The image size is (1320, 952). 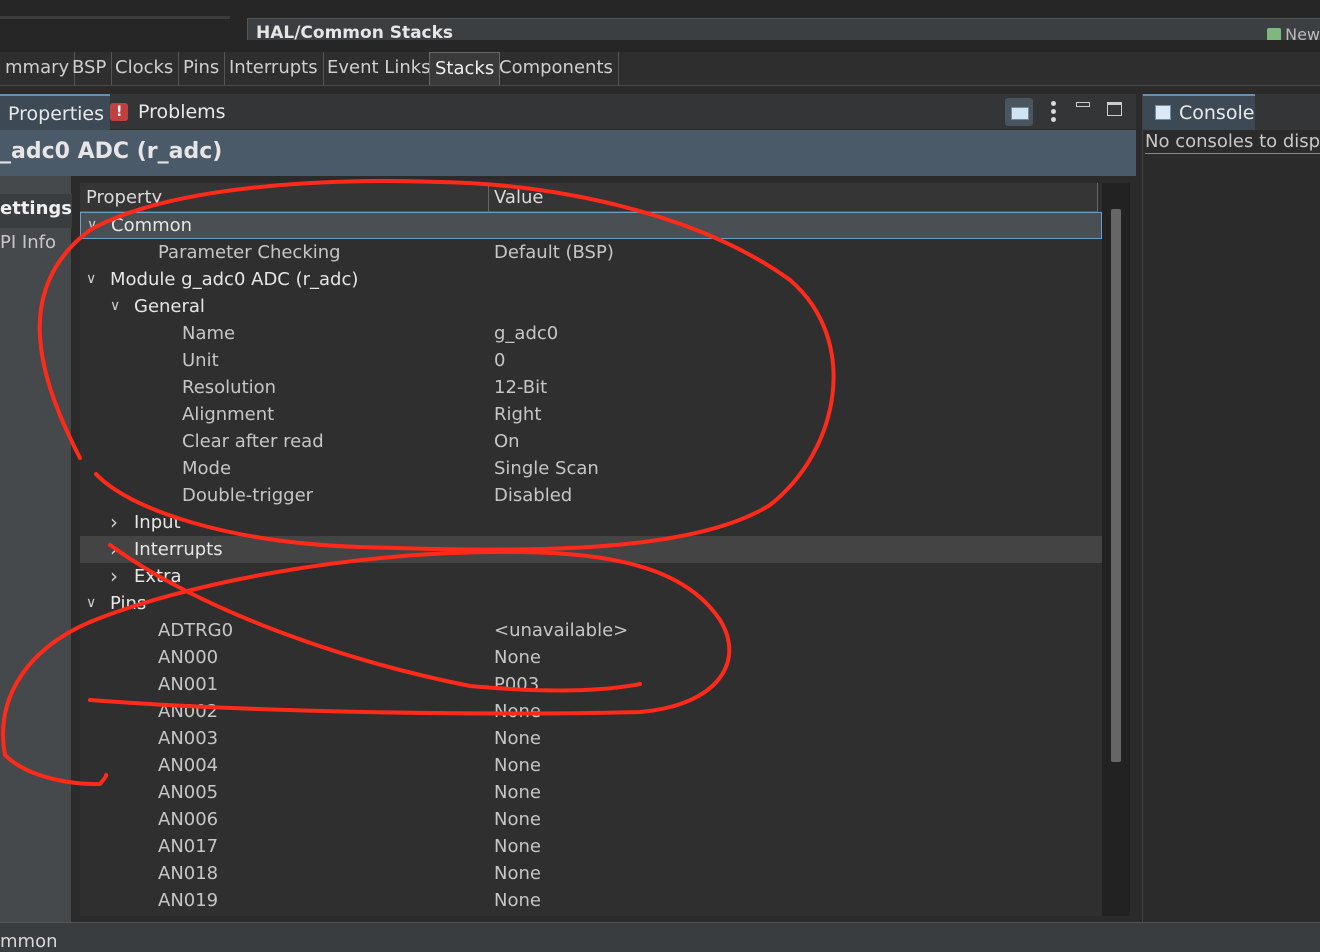 I want to click on table-row: ∨ Module g_adc0 ADC (r_adc), so click(x=591, y=279).